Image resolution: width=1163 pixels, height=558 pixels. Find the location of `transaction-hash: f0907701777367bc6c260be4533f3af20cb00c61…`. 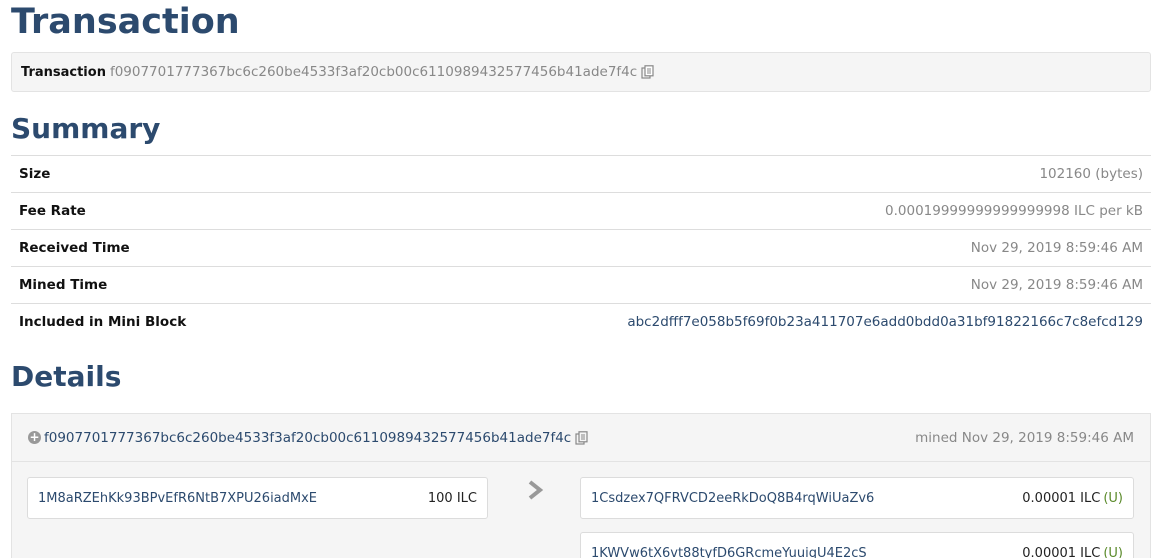

transaction-hash: f0907701777367bc6c260be4533f3af20cb00c61… is located at coordinates (373, 72).